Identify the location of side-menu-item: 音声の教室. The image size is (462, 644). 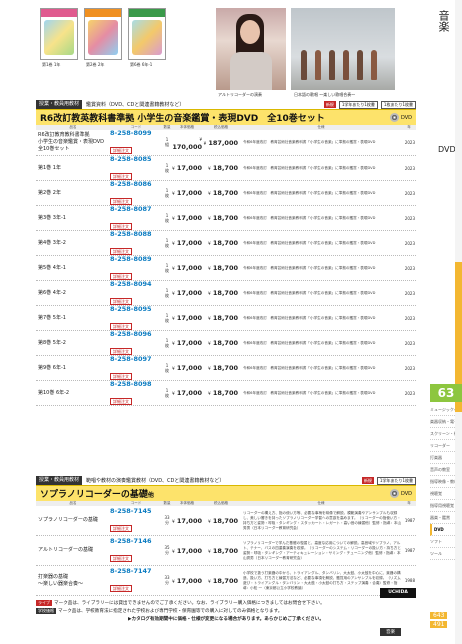
(442, 470).